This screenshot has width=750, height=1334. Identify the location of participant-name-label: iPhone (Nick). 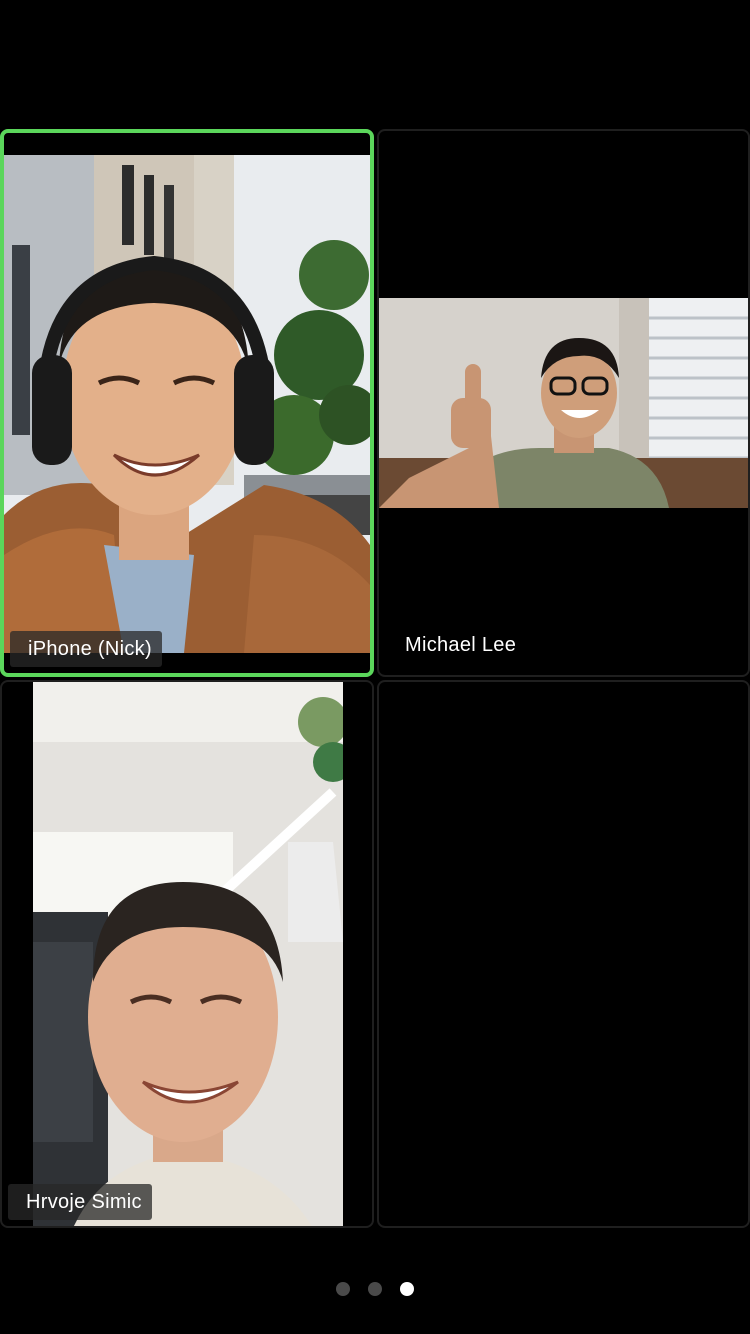
(86, 649).